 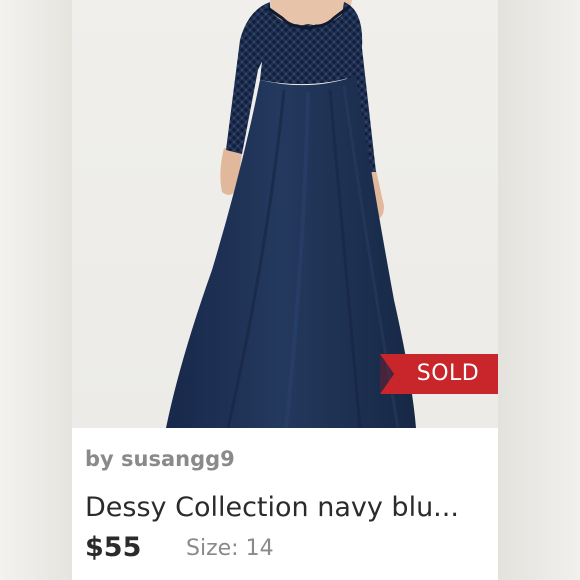 I want to click on product-price: $55, so click(x=113, y=547).